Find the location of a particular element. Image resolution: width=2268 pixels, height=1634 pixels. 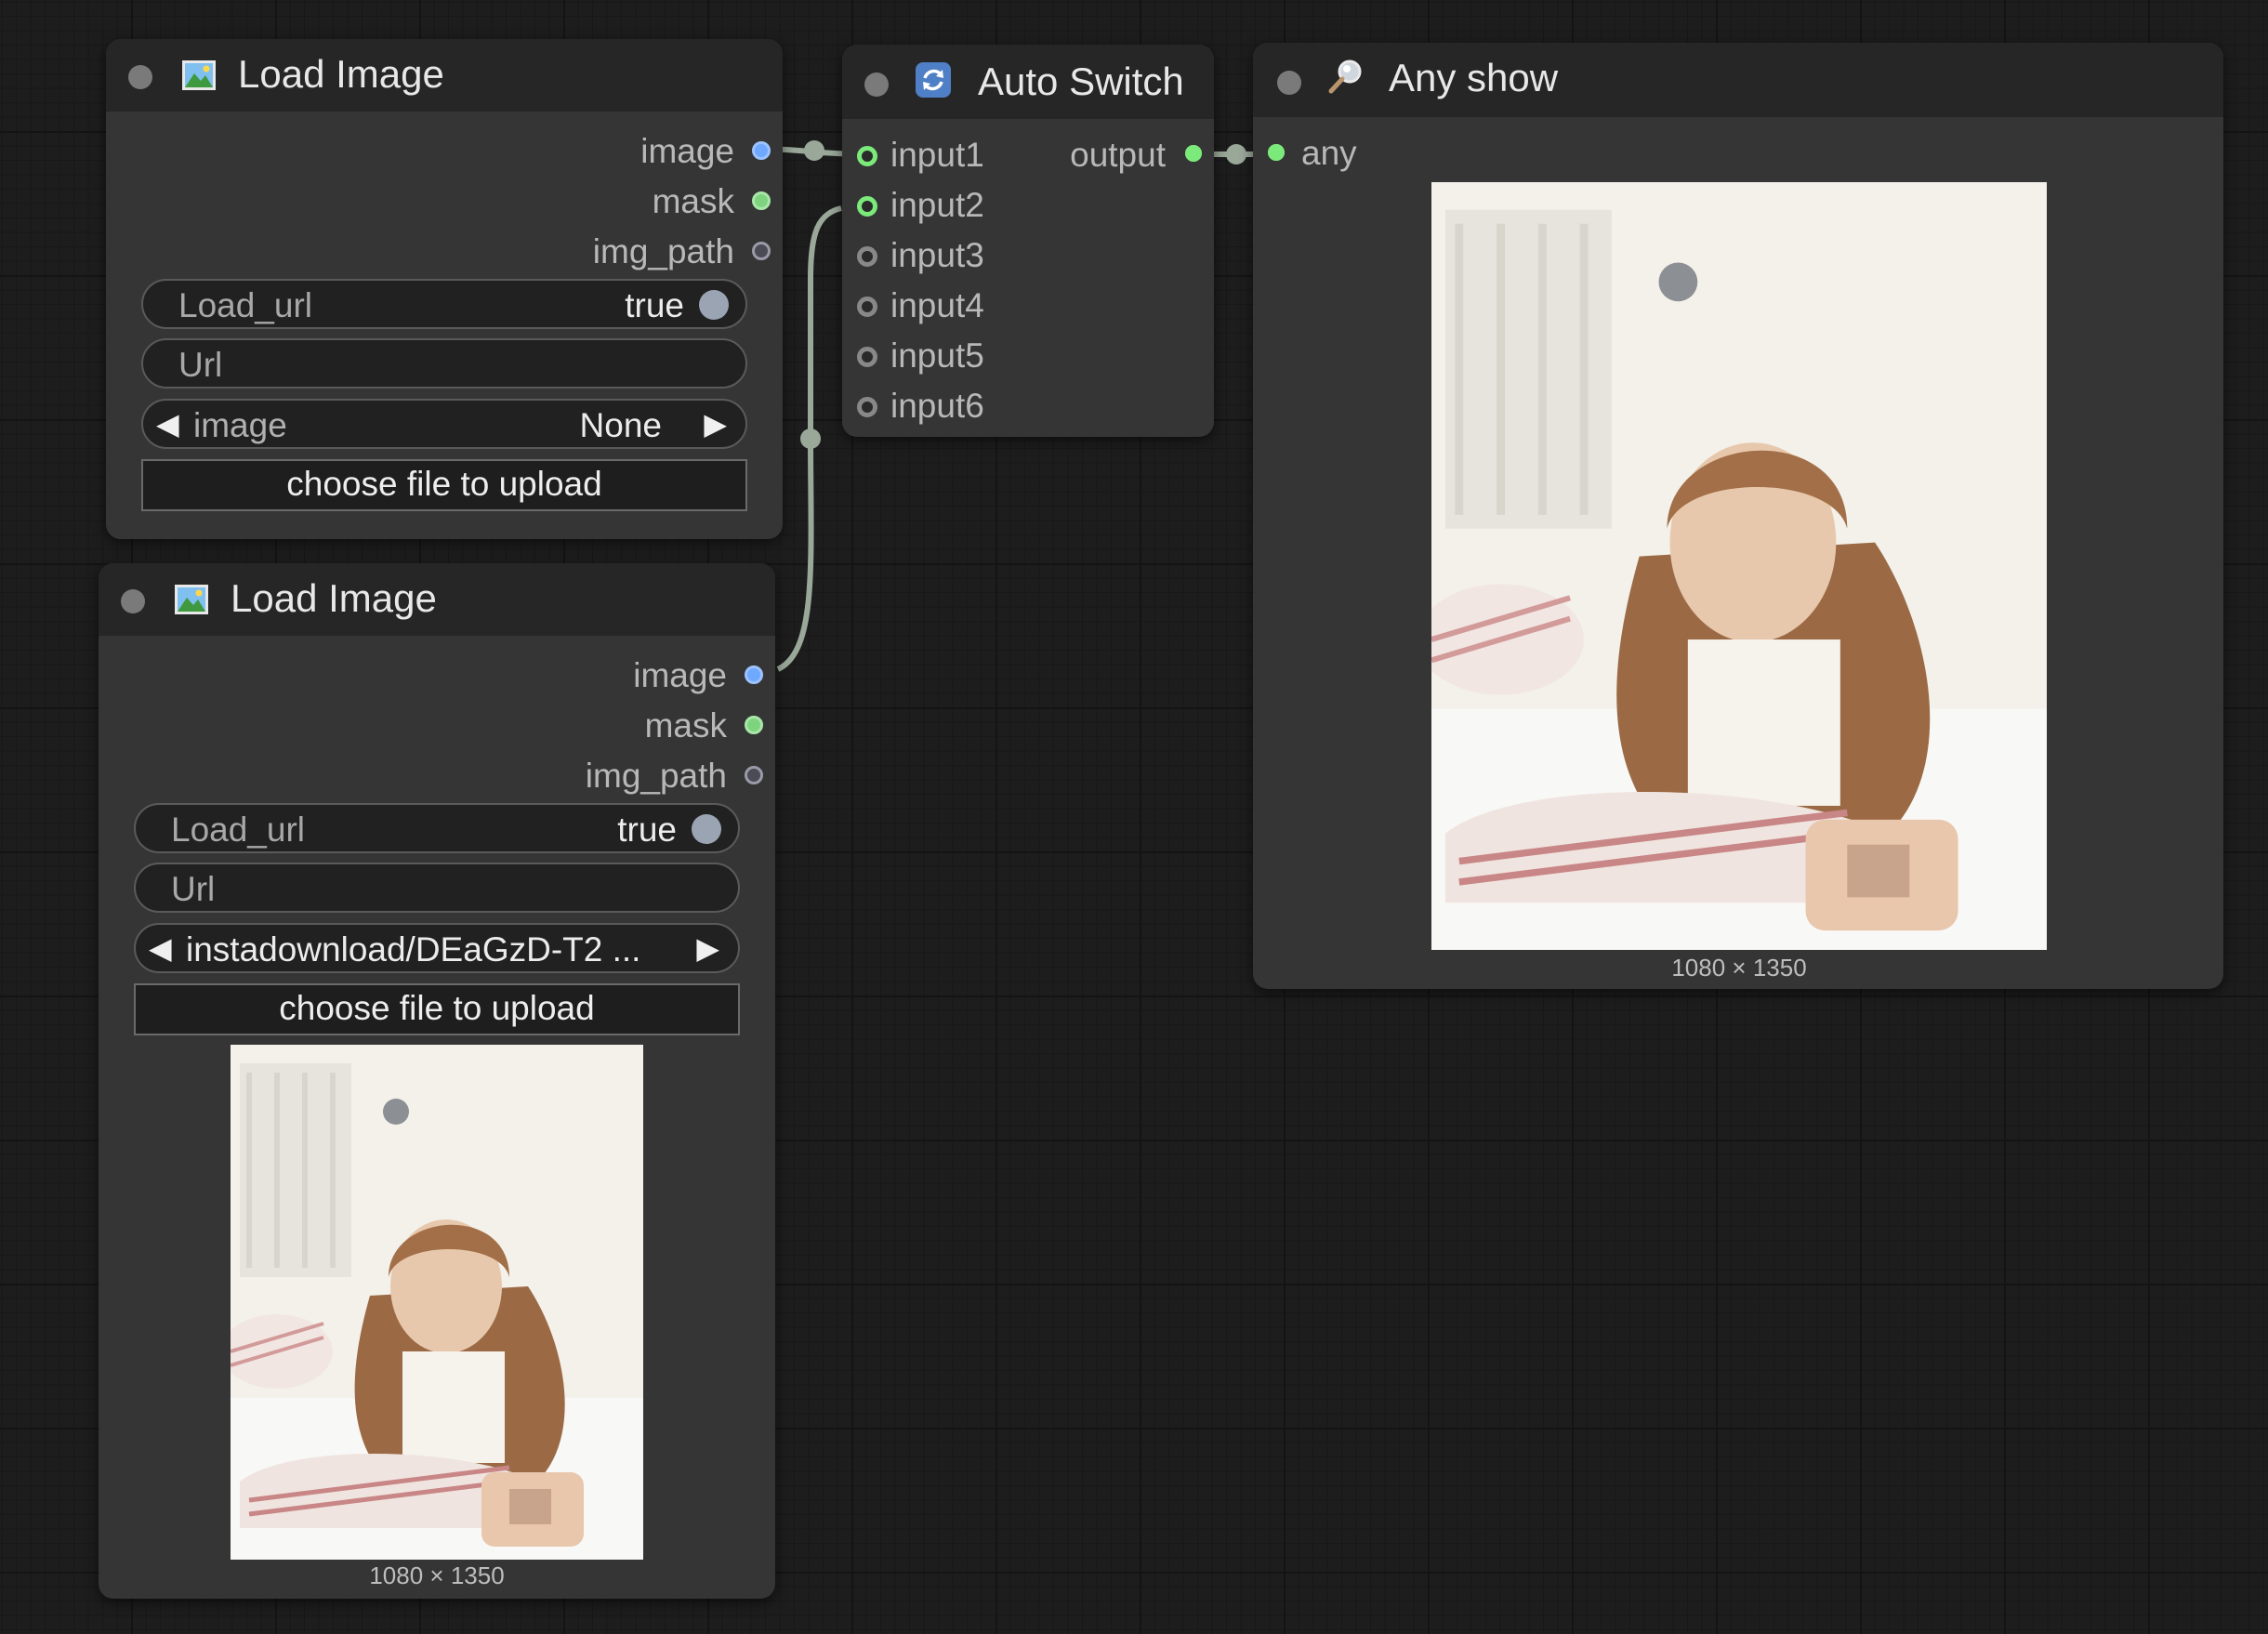

slot-label: any is located at coordinates (1329, 153).